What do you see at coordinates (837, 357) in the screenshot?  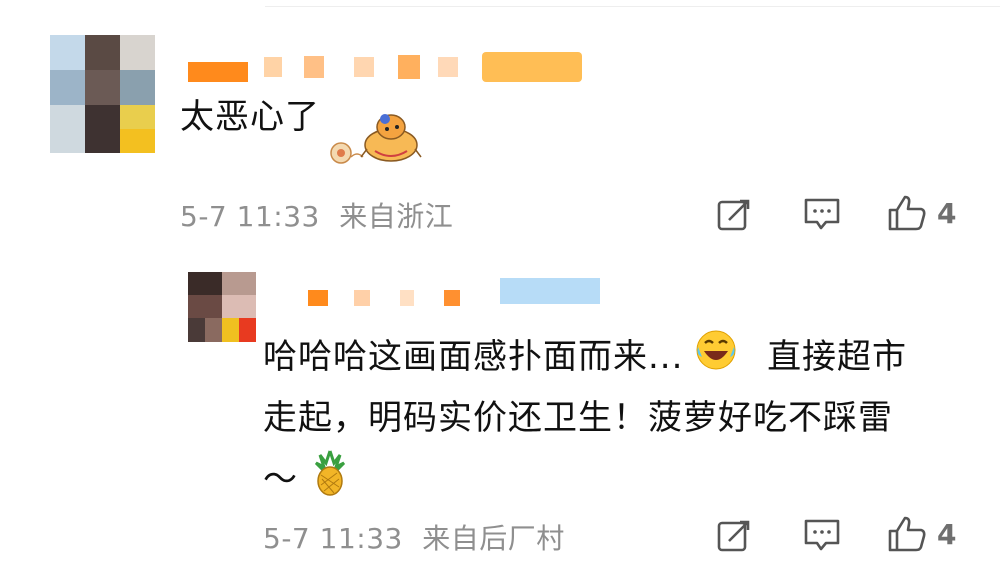 I see `reply-text-line1b: 直接超市` at bounding box center [837, 357].